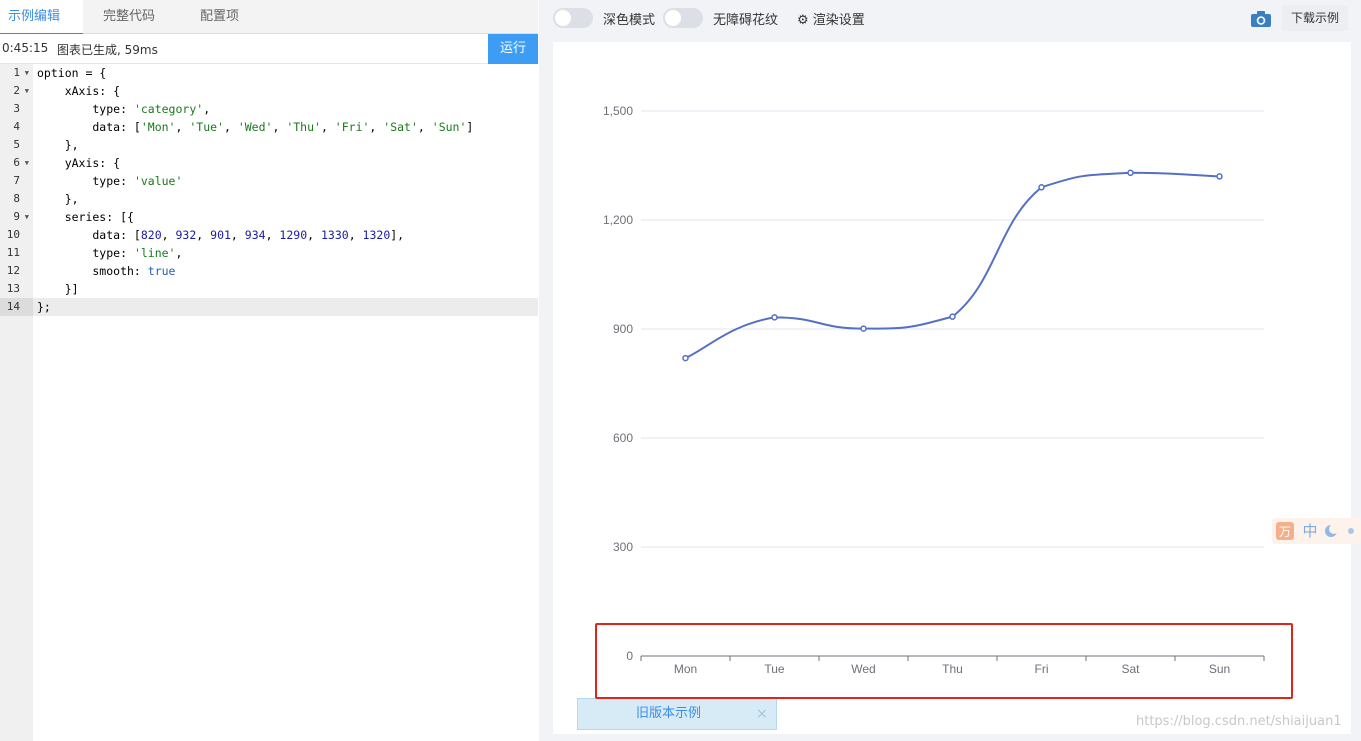 Image resolution: width=1361 pixels, height=741 pixels. I want to click on active-line-highlight, so click(285, 307).